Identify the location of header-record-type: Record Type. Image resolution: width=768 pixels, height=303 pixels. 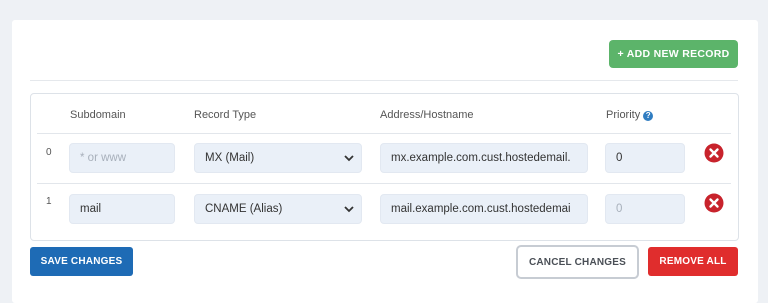
(225, 115).